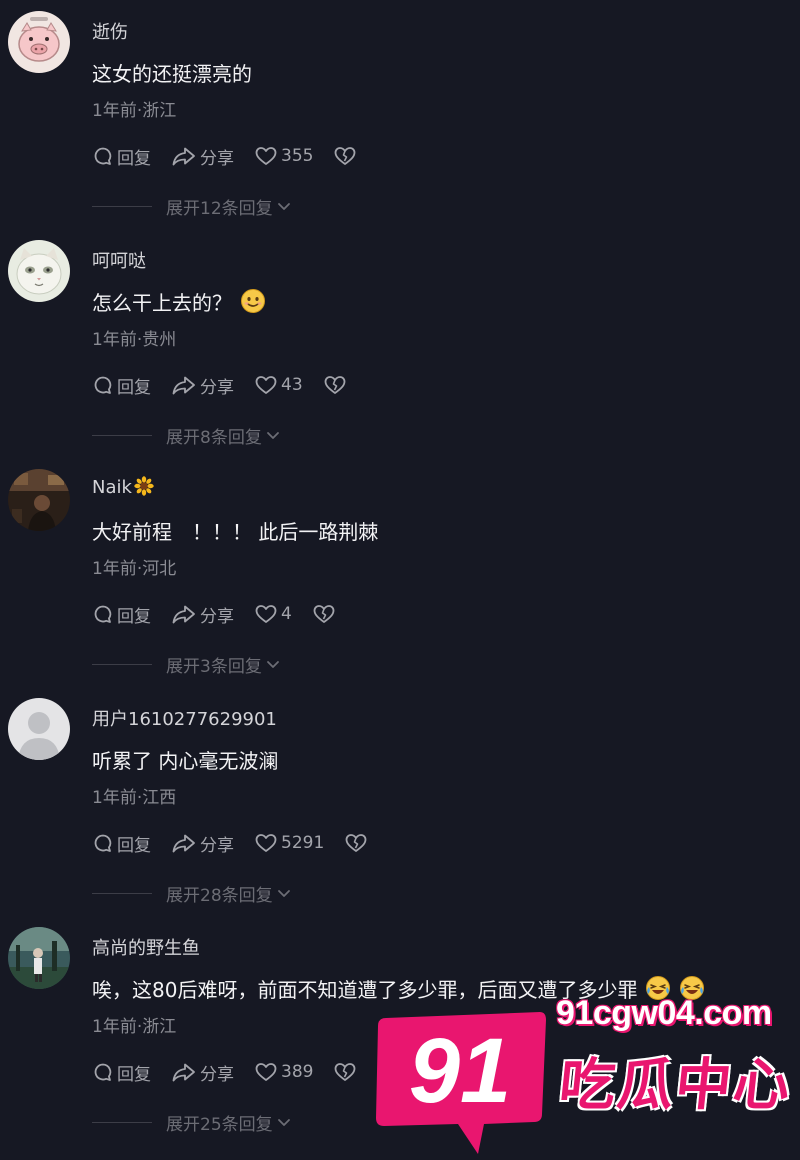 The width and height of the screenshot is (800, 1160). What do you see at coordinates (214, 437) in the screenshot?
I see `expand-replies-label: 展开8条回复` at bounding box center [214, 437].